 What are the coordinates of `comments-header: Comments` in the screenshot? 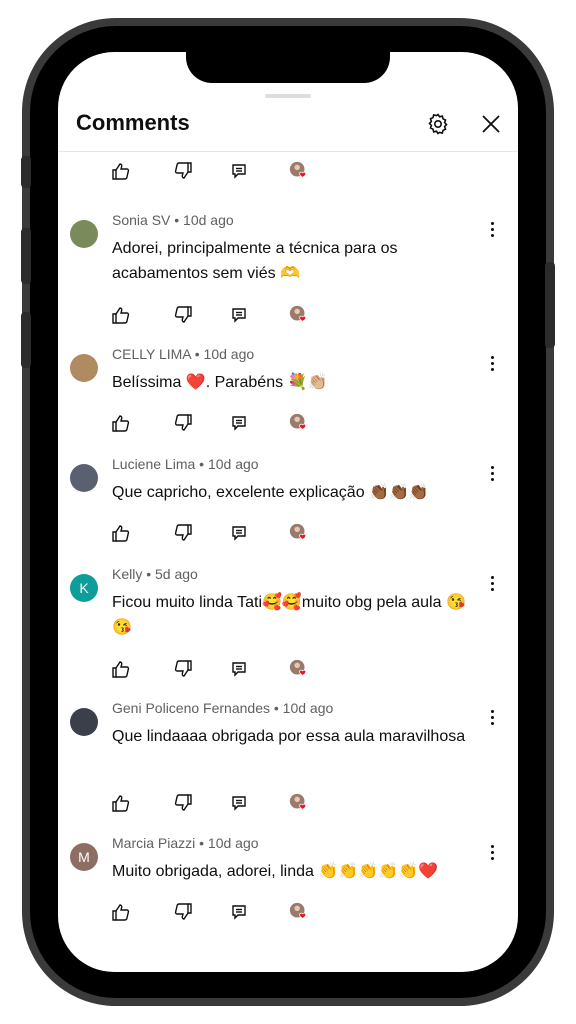 It's located at (288, 128).